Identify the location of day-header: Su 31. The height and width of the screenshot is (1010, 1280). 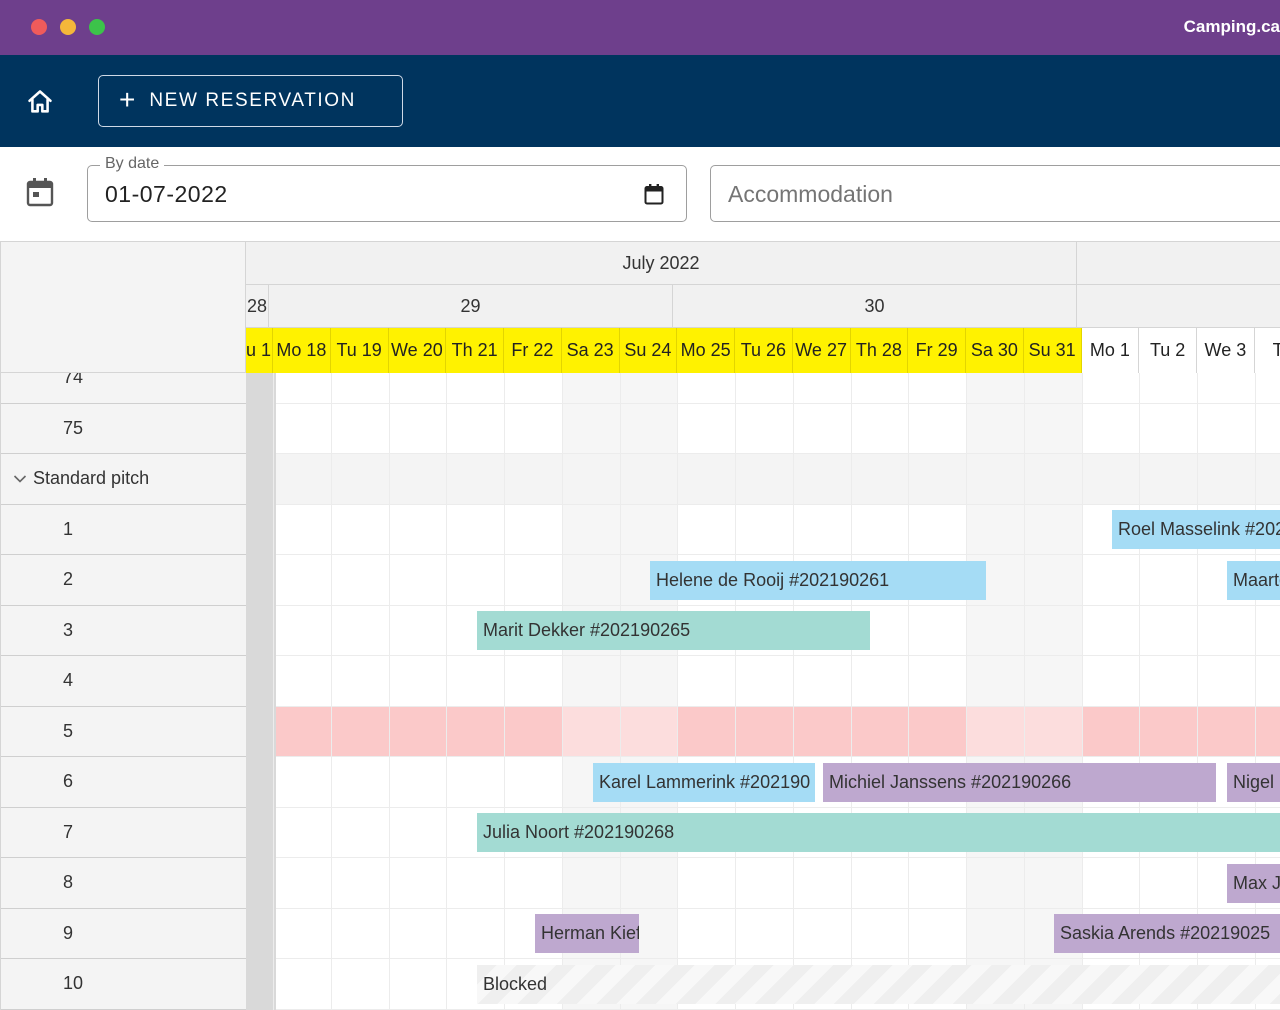
(1053, 350).